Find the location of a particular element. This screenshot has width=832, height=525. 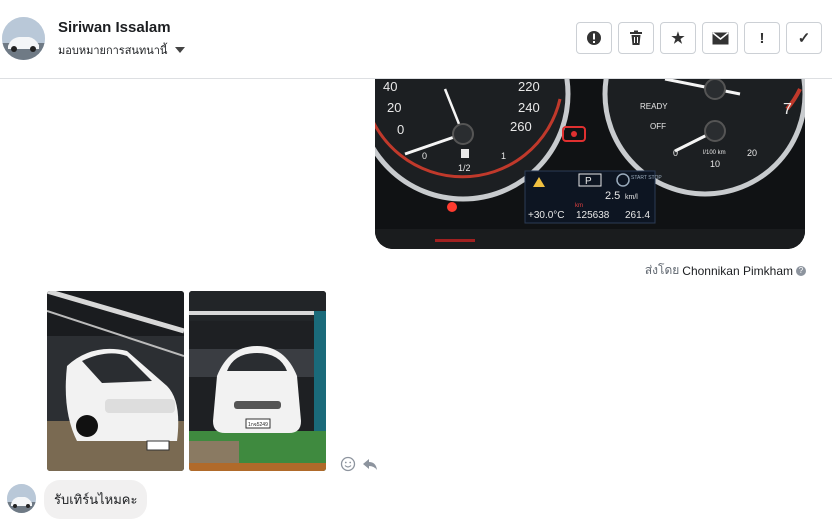

tach-label: 40 is located at coordinates (390, 86).